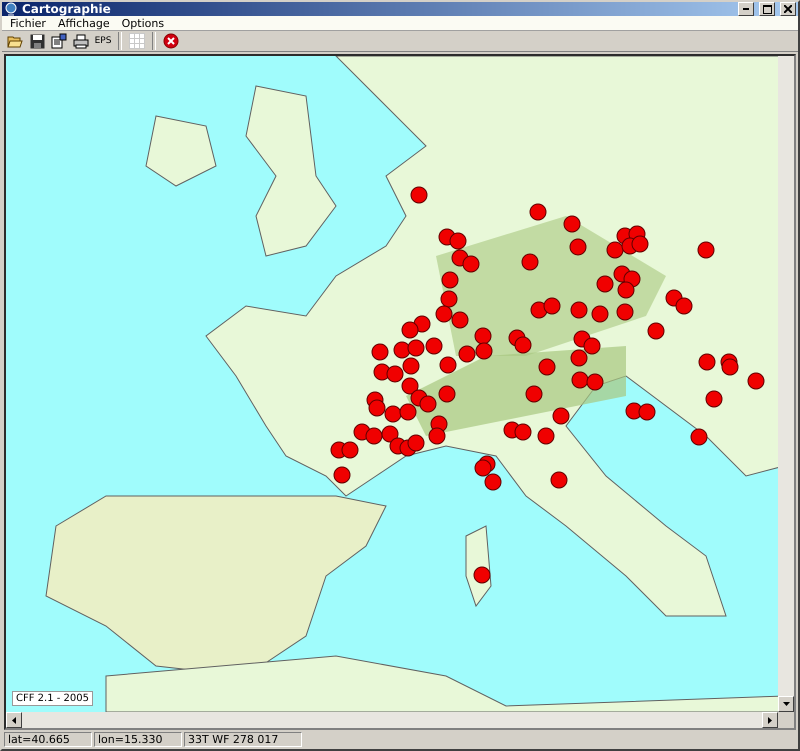 Image resolution: width=800 pixels, height=751 pixels. I want to click on stop-icon, so click(171, 41).